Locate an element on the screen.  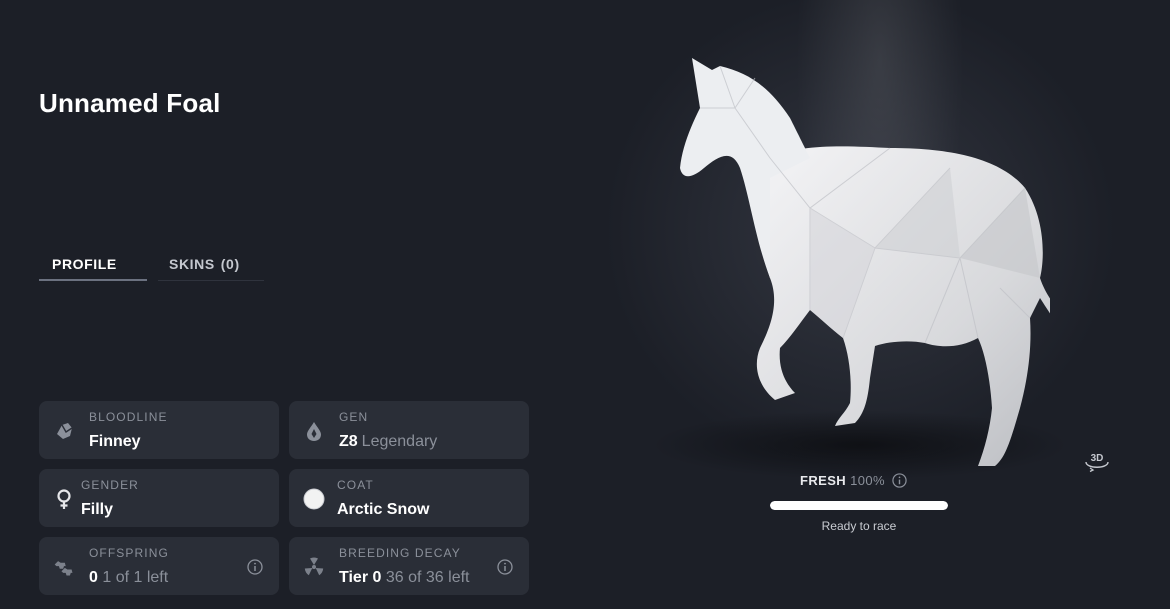
tab-profile-label: PROFILE is located at coordinates (84, 264).